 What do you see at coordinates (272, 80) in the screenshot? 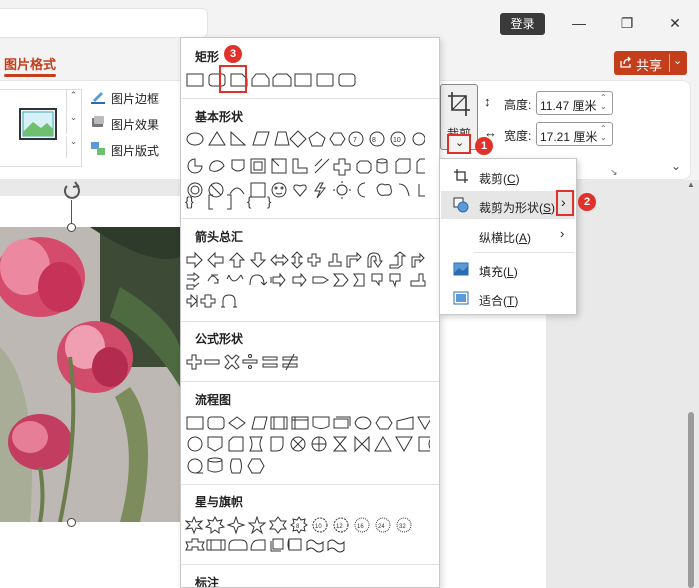
I see `rectangle-shapes` at bounding box center [272, 80].